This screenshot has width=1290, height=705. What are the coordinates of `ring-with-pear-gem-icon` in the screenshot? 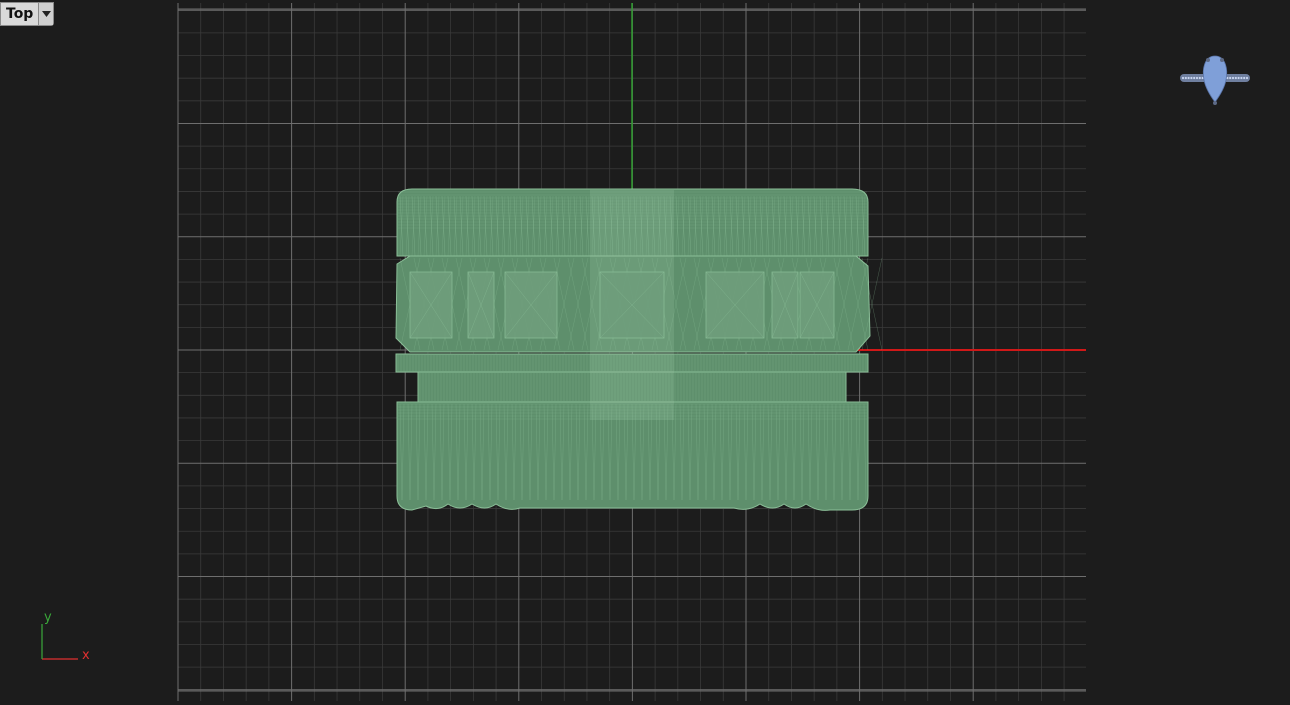 It's located at (1215, 80).